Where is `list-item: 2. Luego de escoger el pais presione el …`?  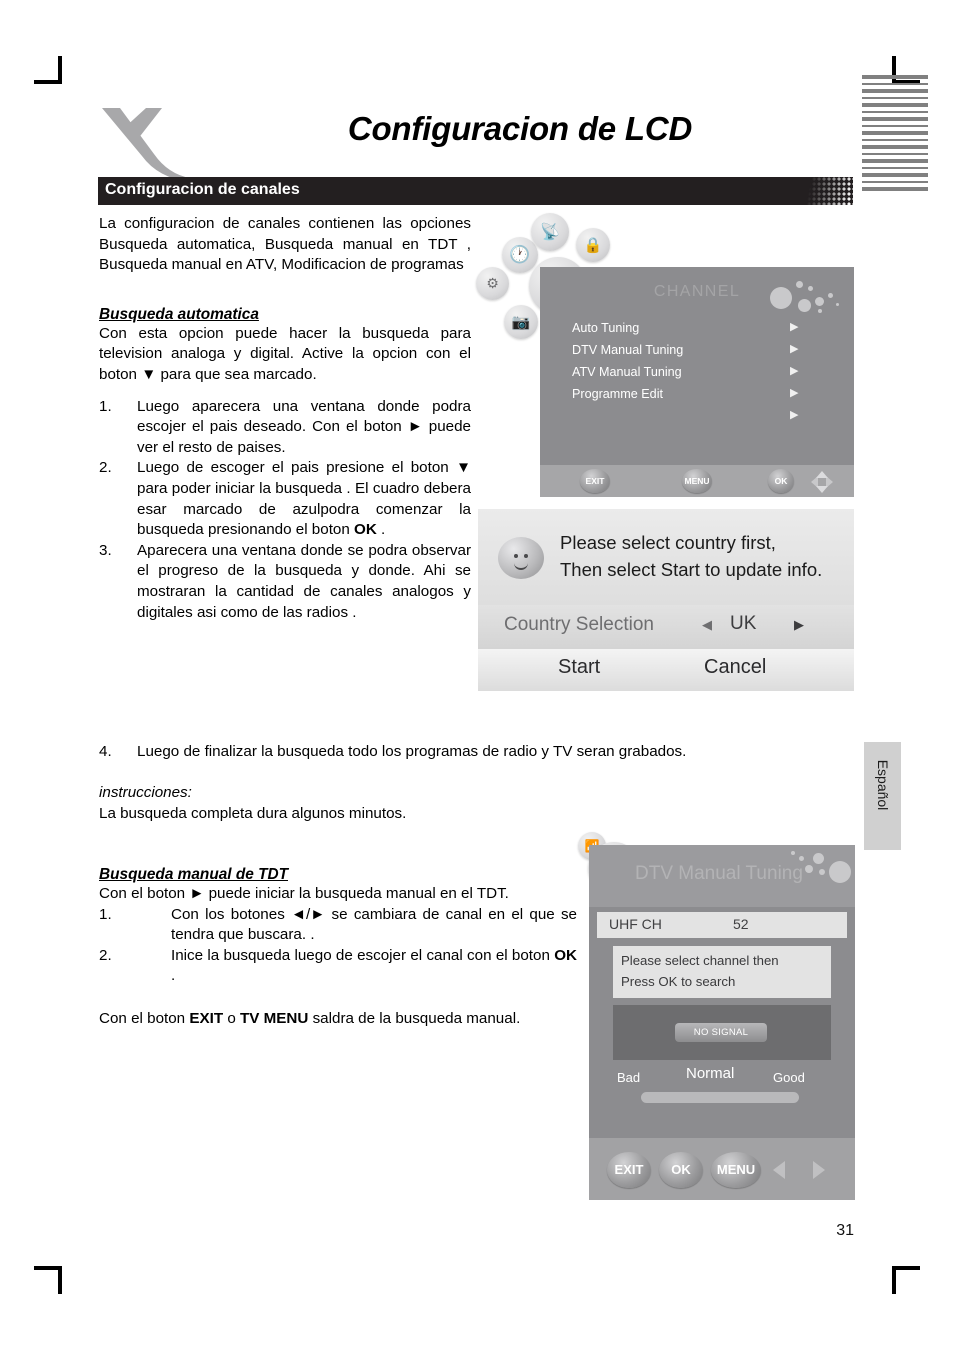
list-item: 2. Luego de escoger el pais presione el … is located at coordinates (285, 499).